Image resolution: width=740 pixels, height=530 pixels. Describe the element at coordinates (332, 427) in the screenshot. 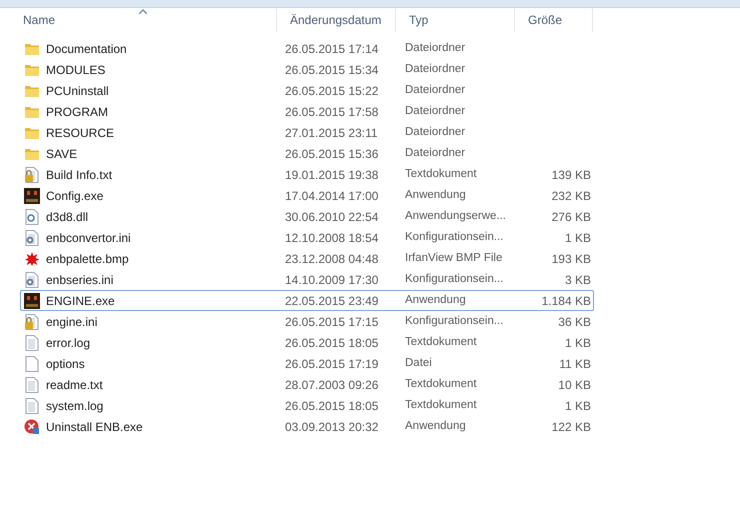

I see `modified-date: 03.09.2013 20:32` at that location.